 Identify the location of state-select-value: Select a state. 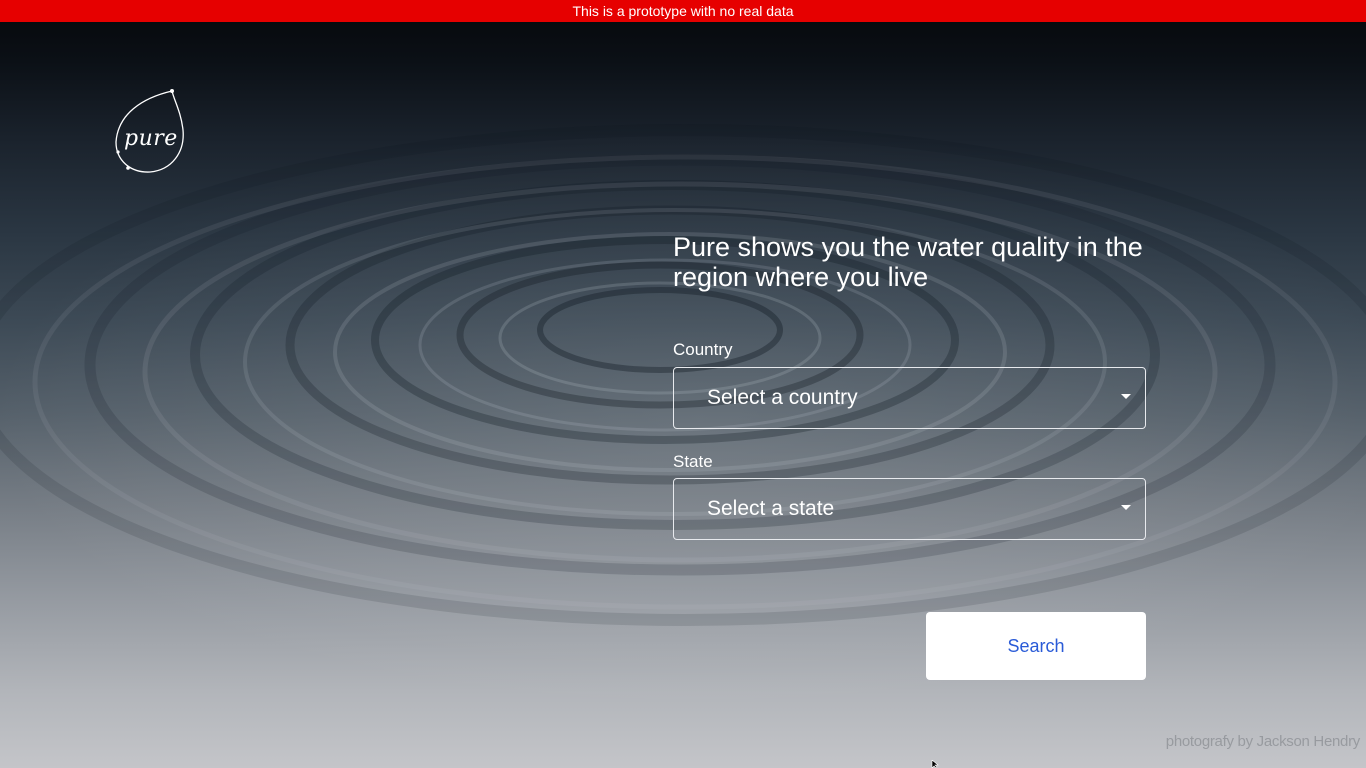
(771, 508).